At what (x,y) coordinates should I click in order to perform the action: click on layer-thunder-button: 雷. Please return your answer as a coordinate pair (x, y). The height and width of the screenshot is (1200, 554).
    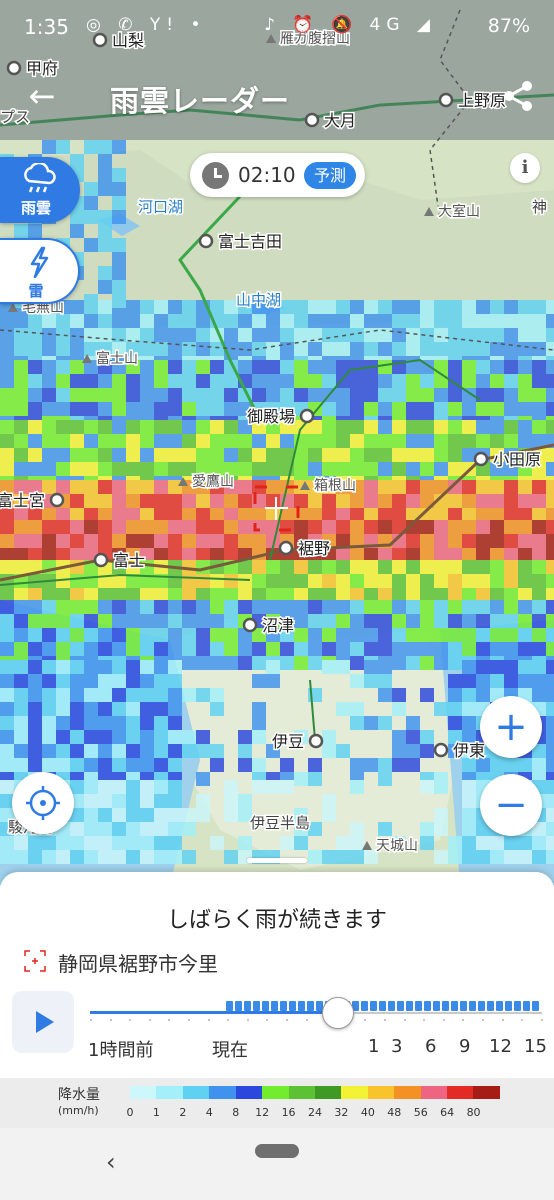
    Looking at the image, I should click on (40, 271).